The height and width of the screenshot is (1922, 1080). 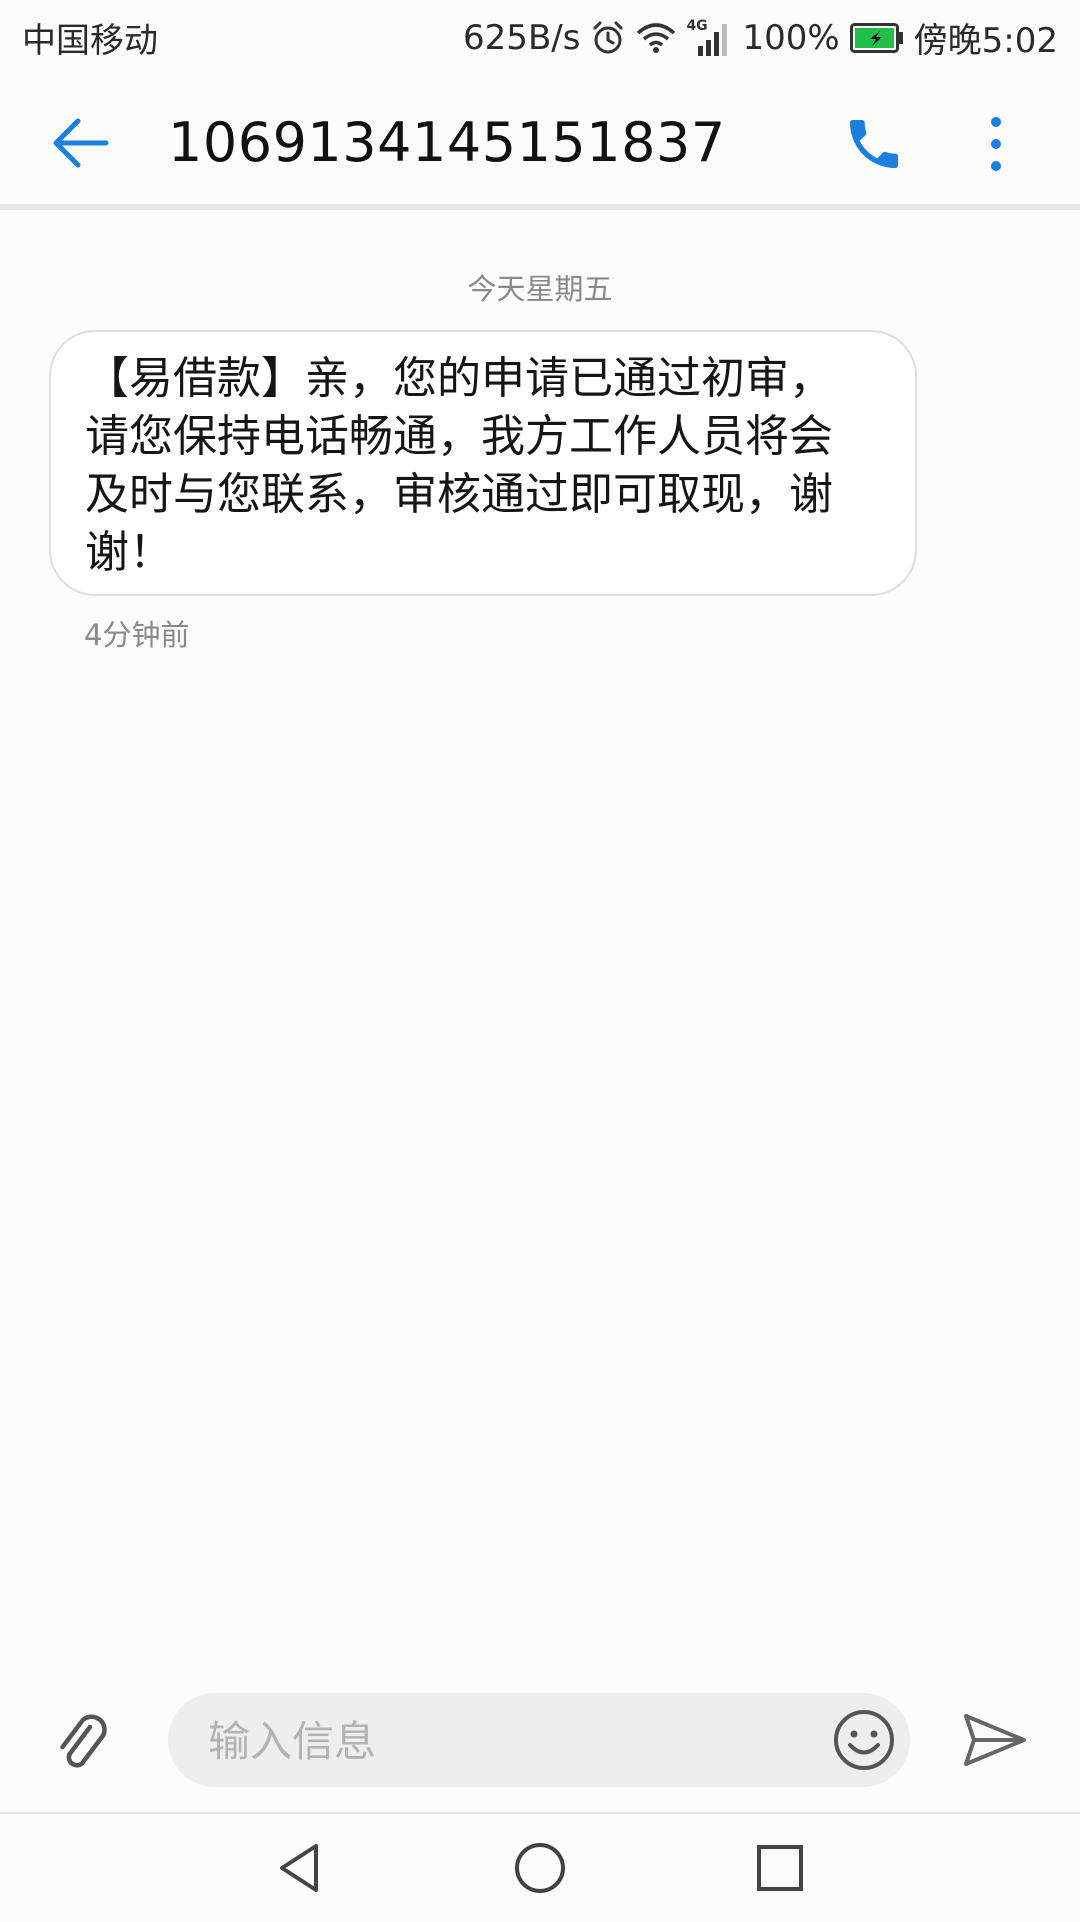 I want to click on nav-back-button, so click(x=300, y=1868).